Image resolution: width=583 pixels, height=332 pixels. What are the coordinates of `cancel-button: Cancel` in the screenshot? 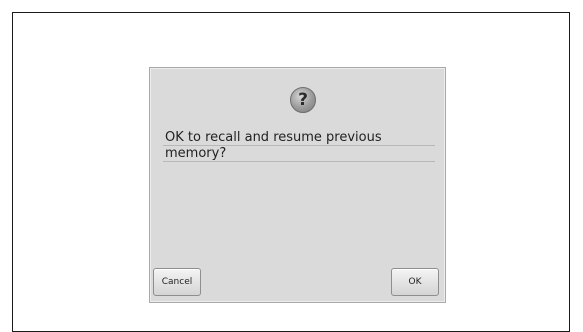 It's located at (177, 282).